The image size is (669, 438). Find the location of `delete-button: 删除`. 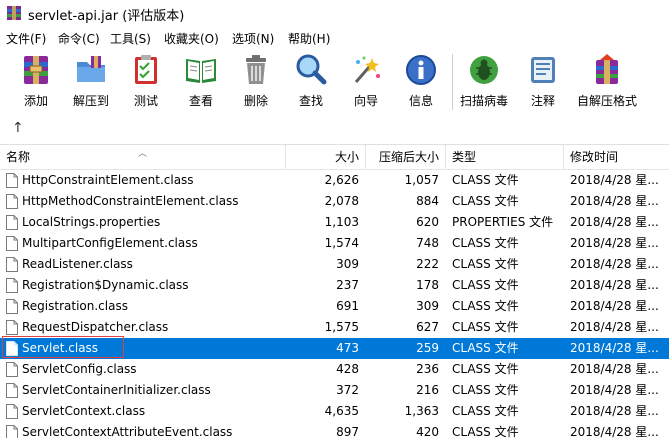

delete-button: 删除 is located at coordinates (256, 82).